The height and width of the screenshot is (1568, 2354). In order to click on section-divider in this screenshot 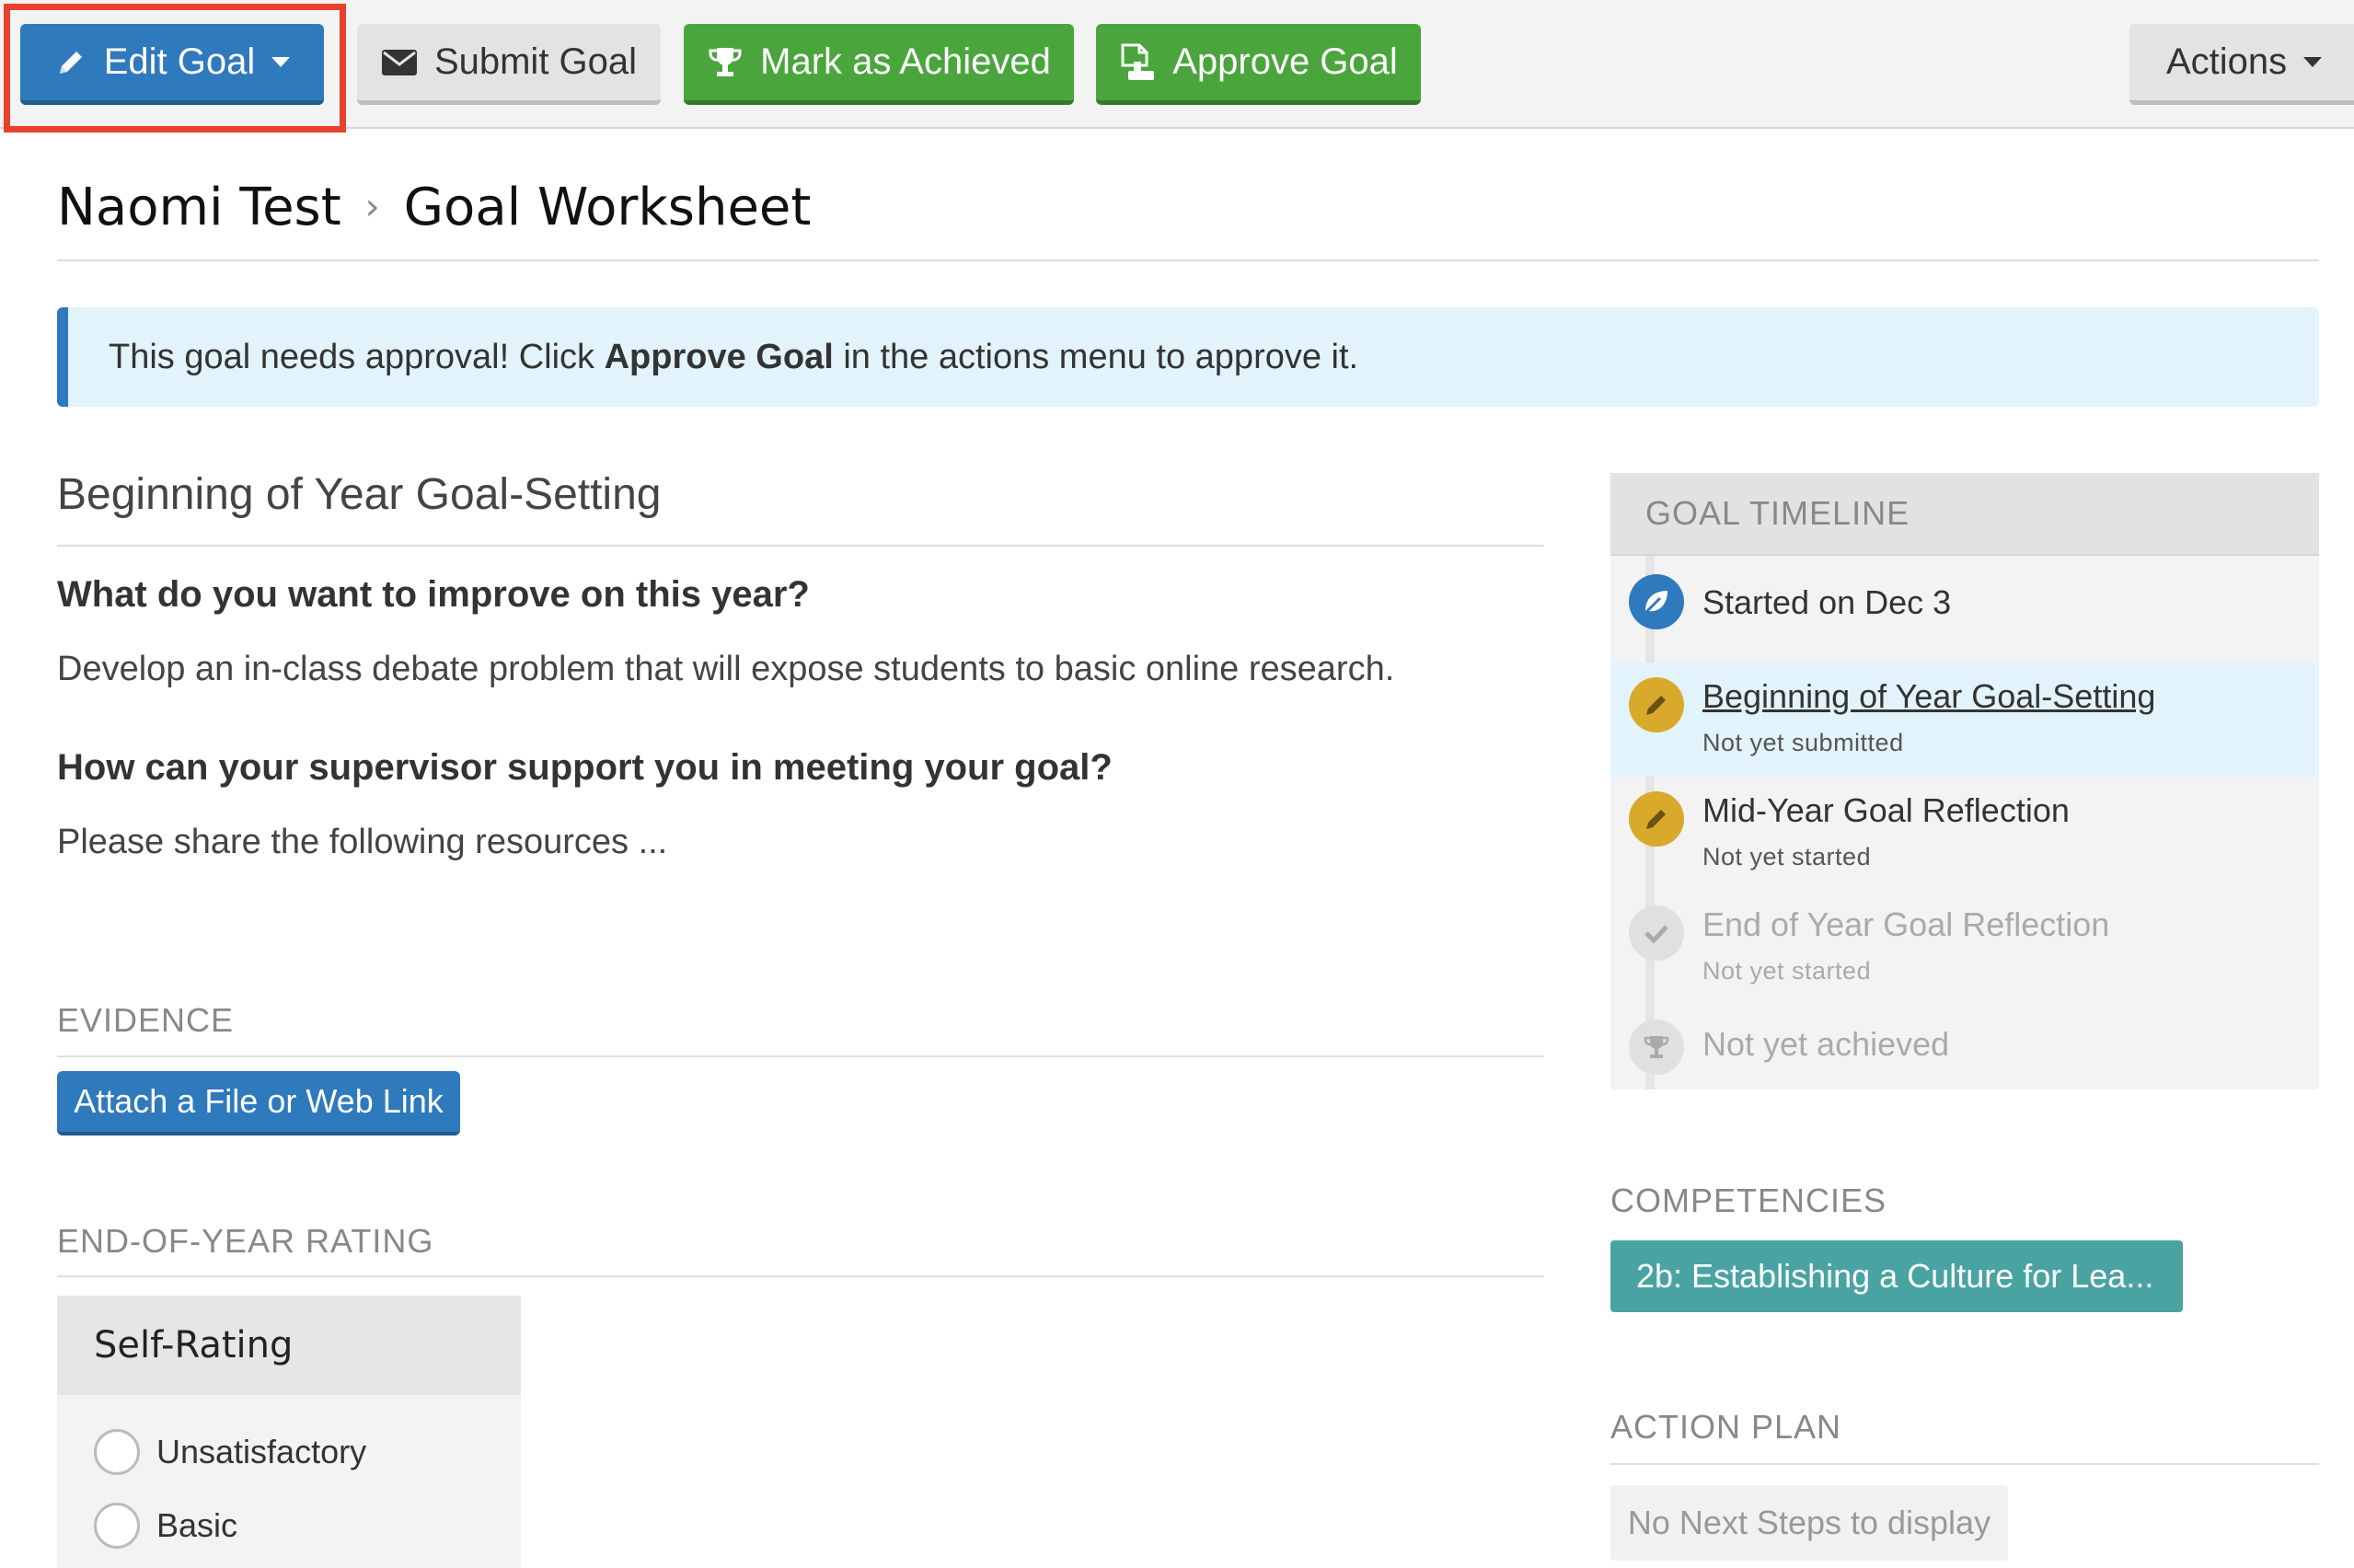, I will do `click(800, 546)`.